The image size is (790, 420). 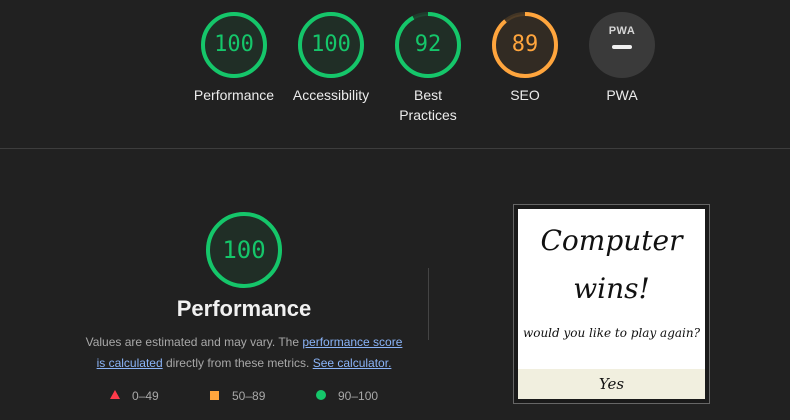 I want to click on section-divider, so click(x=395, y=148).